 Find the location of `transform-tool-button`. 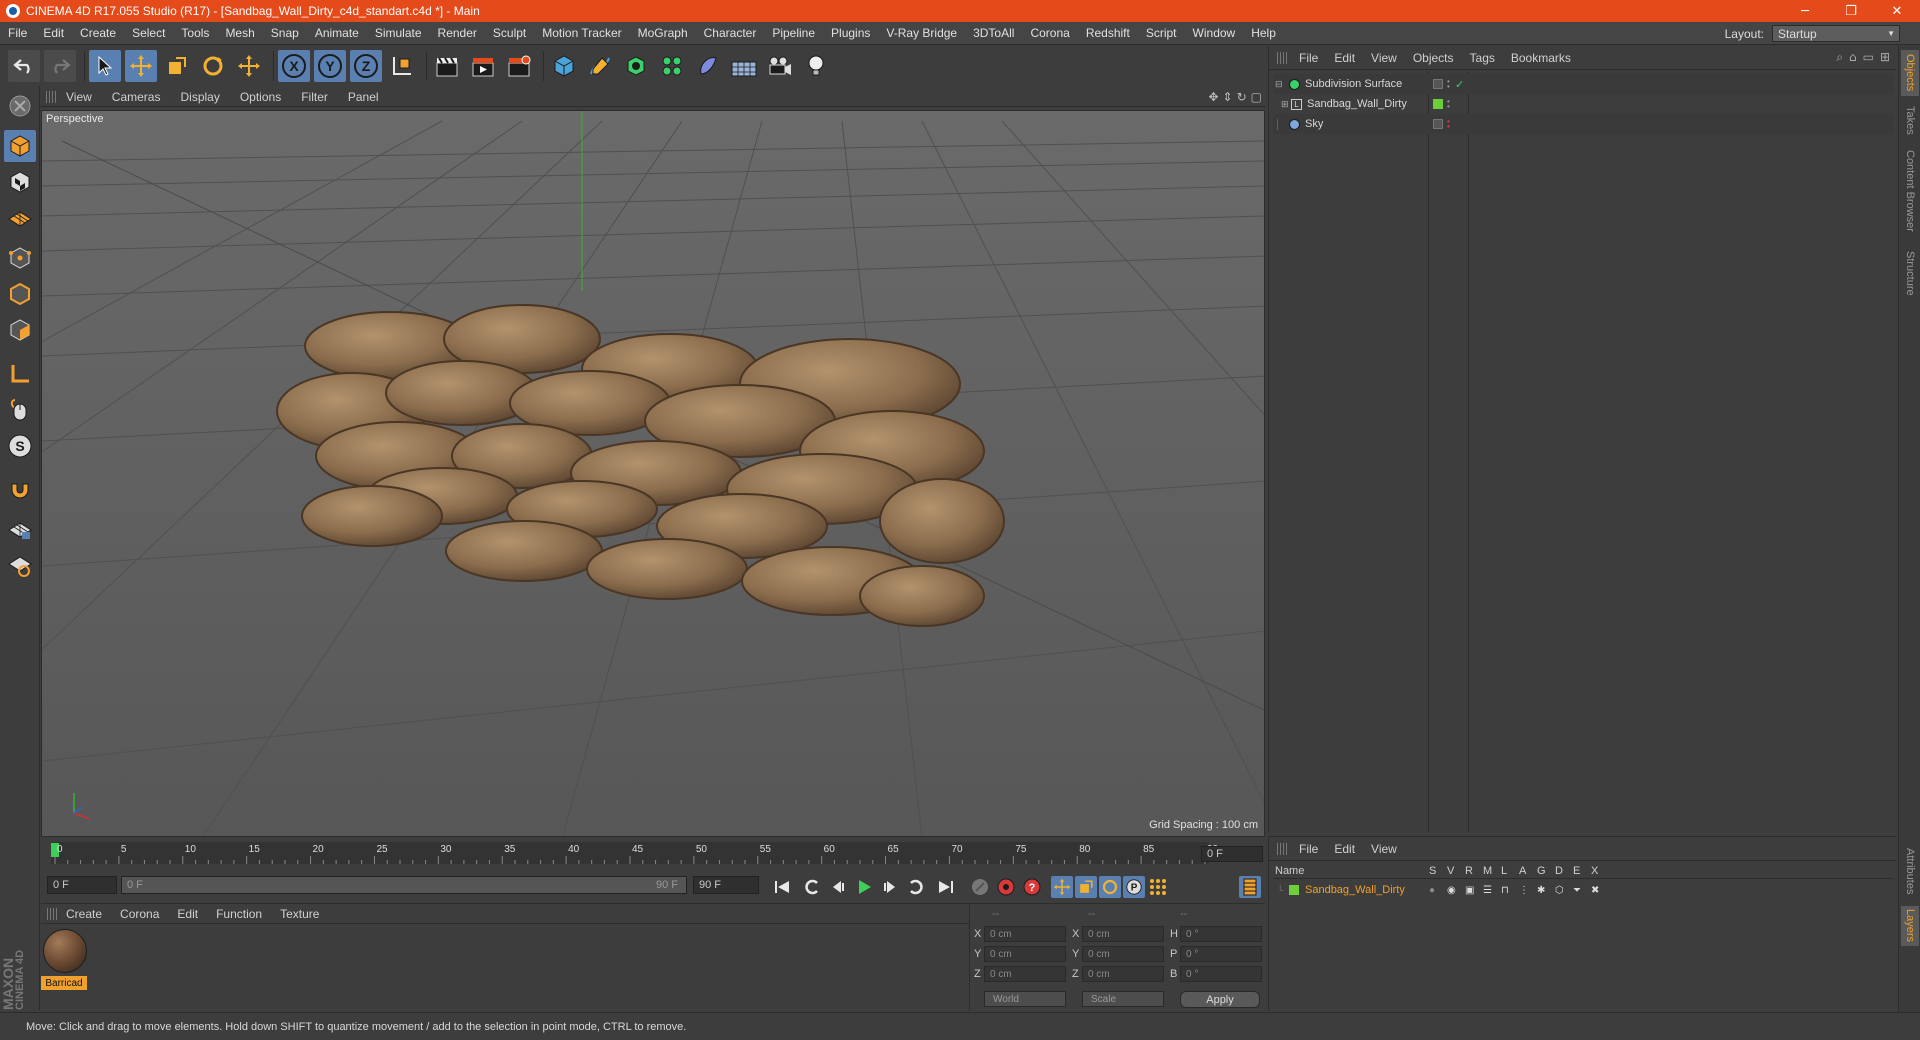

transform-tool-button is located at coordinates (249, 66).